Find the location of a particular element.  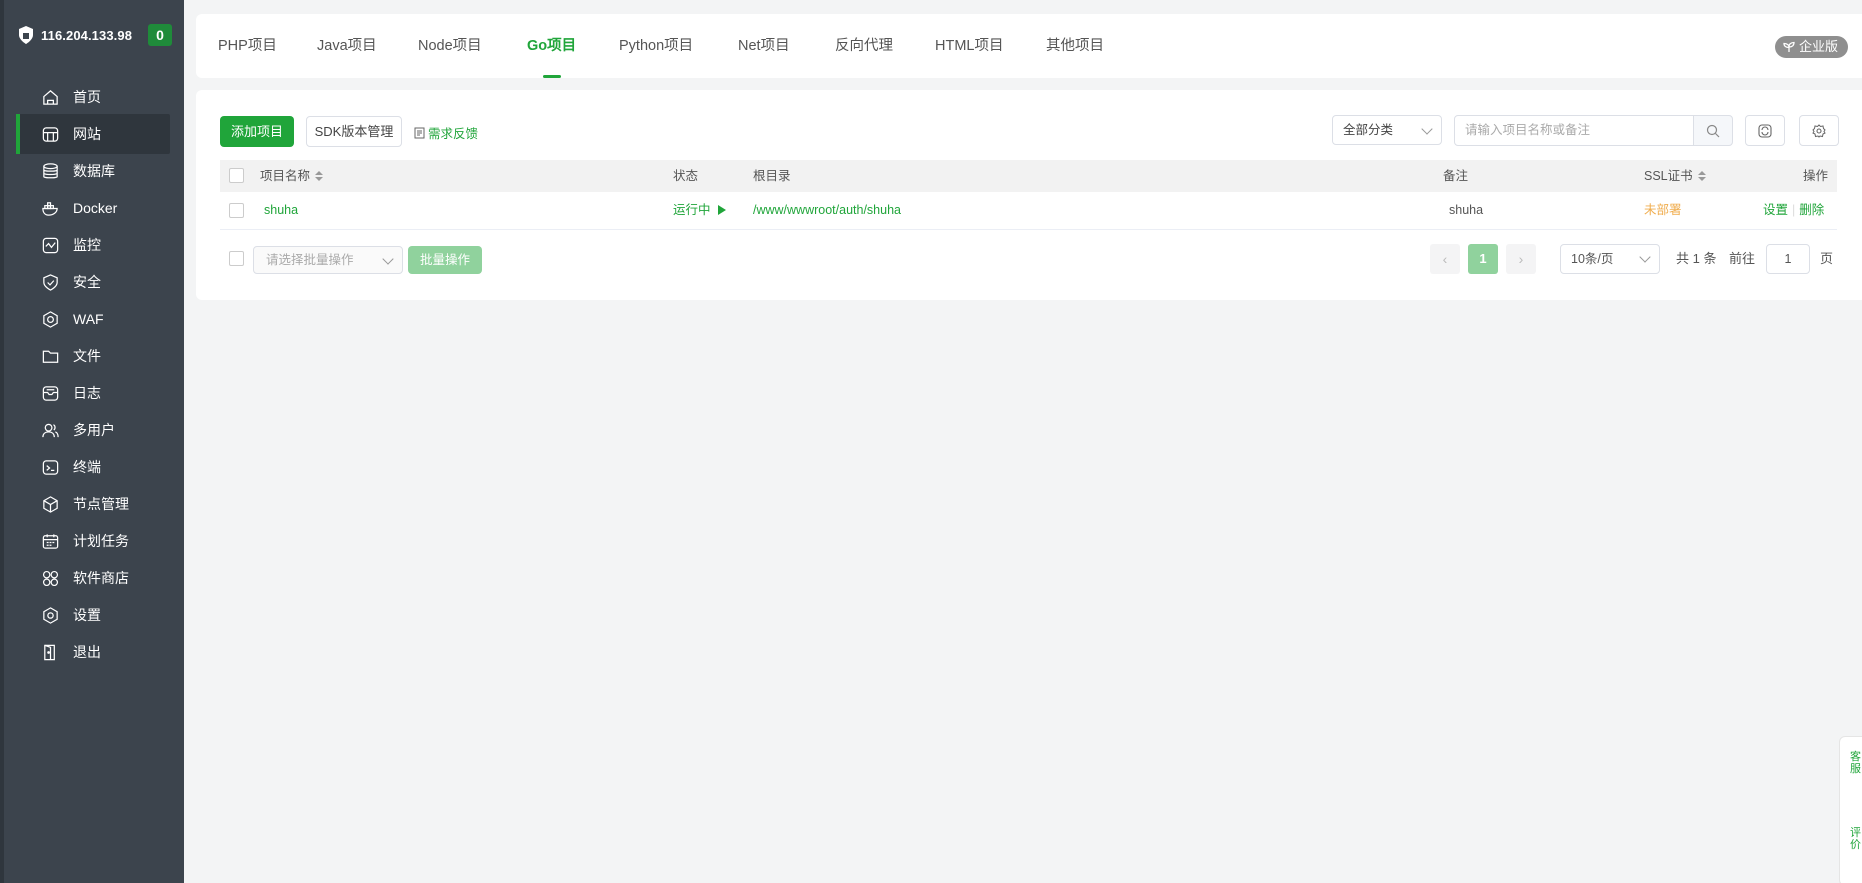

sidebar-item-label: 退出 is located at coordinates (87, 652).